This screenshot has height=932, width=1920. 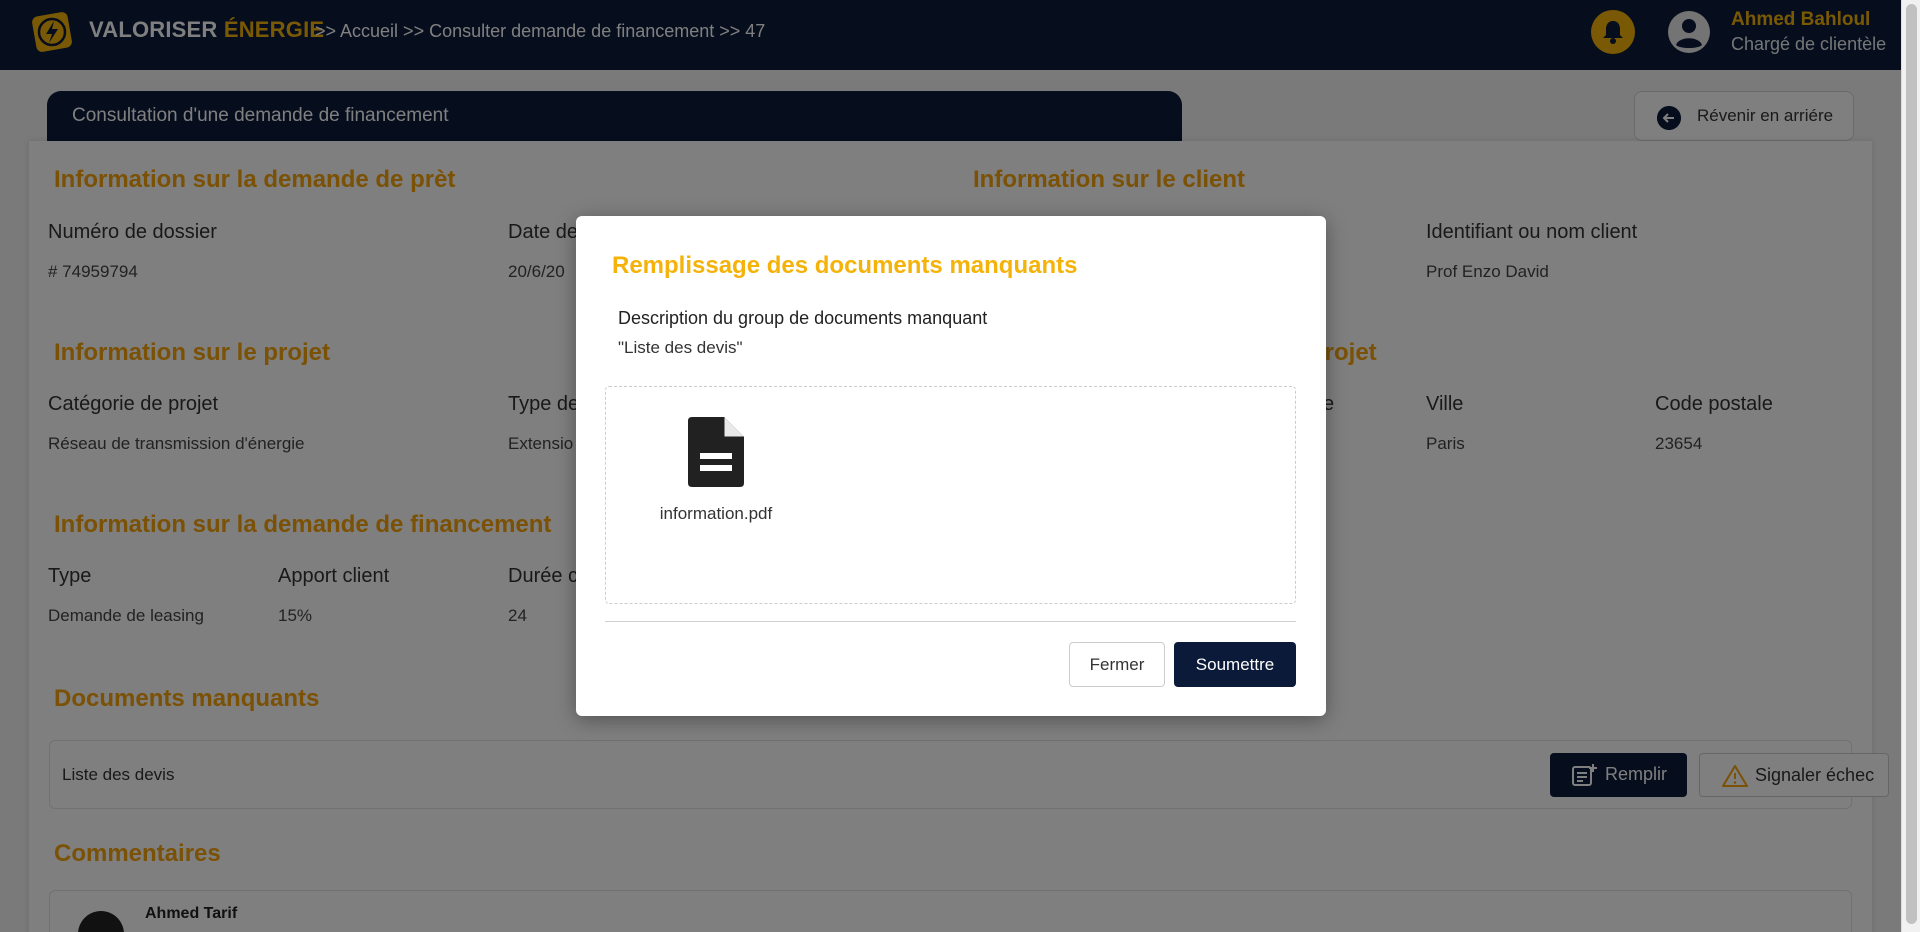 I want to click on modal-title: Remplissage des documents manquants, so click(x=845, y=265).